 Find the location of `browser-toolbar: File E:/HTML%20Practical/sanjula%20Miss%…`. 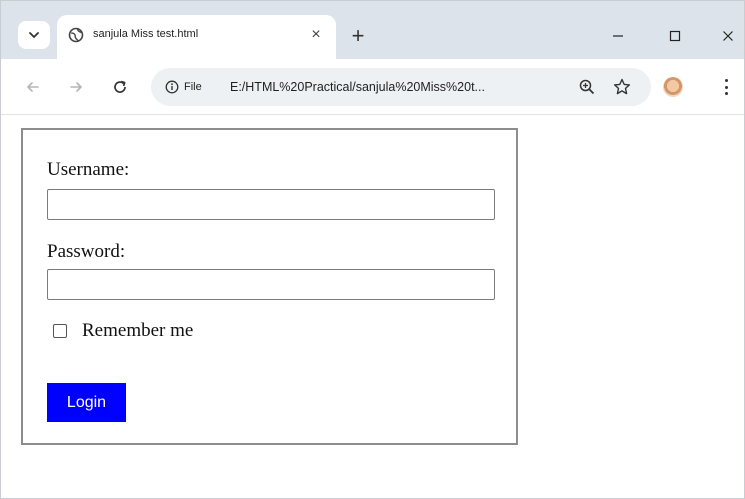

browser-toolbar: File E:/HTML%20Practical/sanjula%20Miss%… is located at coordinates (372, 87).